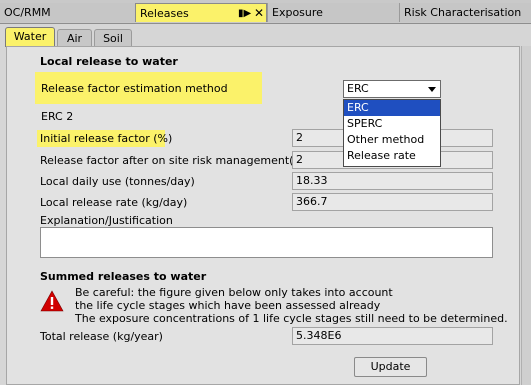 The image size is (531, 385). Describe the element at coordinates (392, 108) in the screenshot. I see `dropdown-option-erc: ERC` at that location.